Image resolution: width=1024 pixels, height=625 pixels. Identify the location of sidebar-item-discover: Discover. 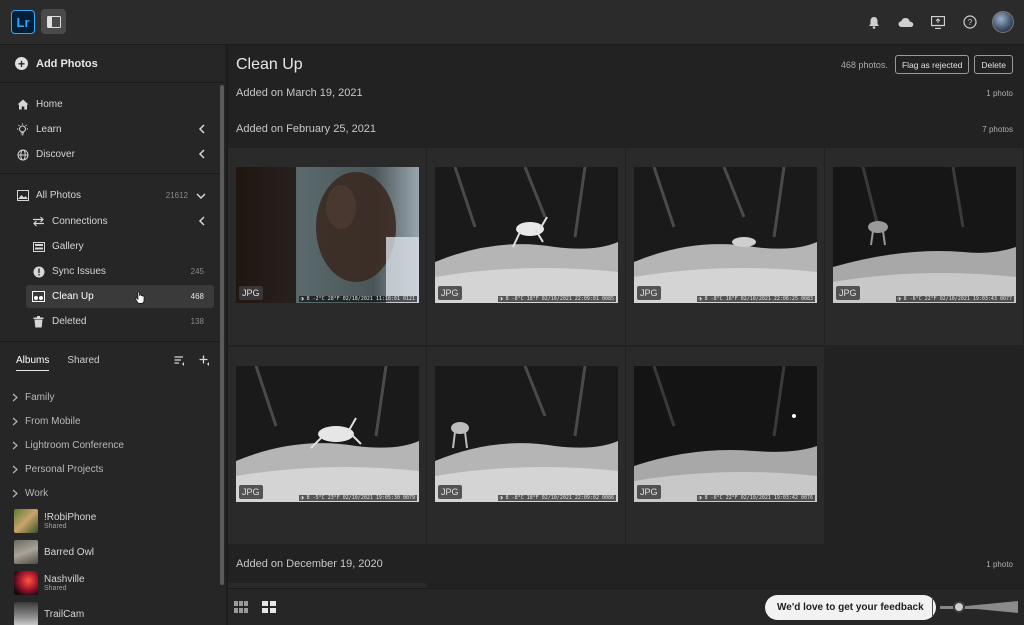
(112, 154).